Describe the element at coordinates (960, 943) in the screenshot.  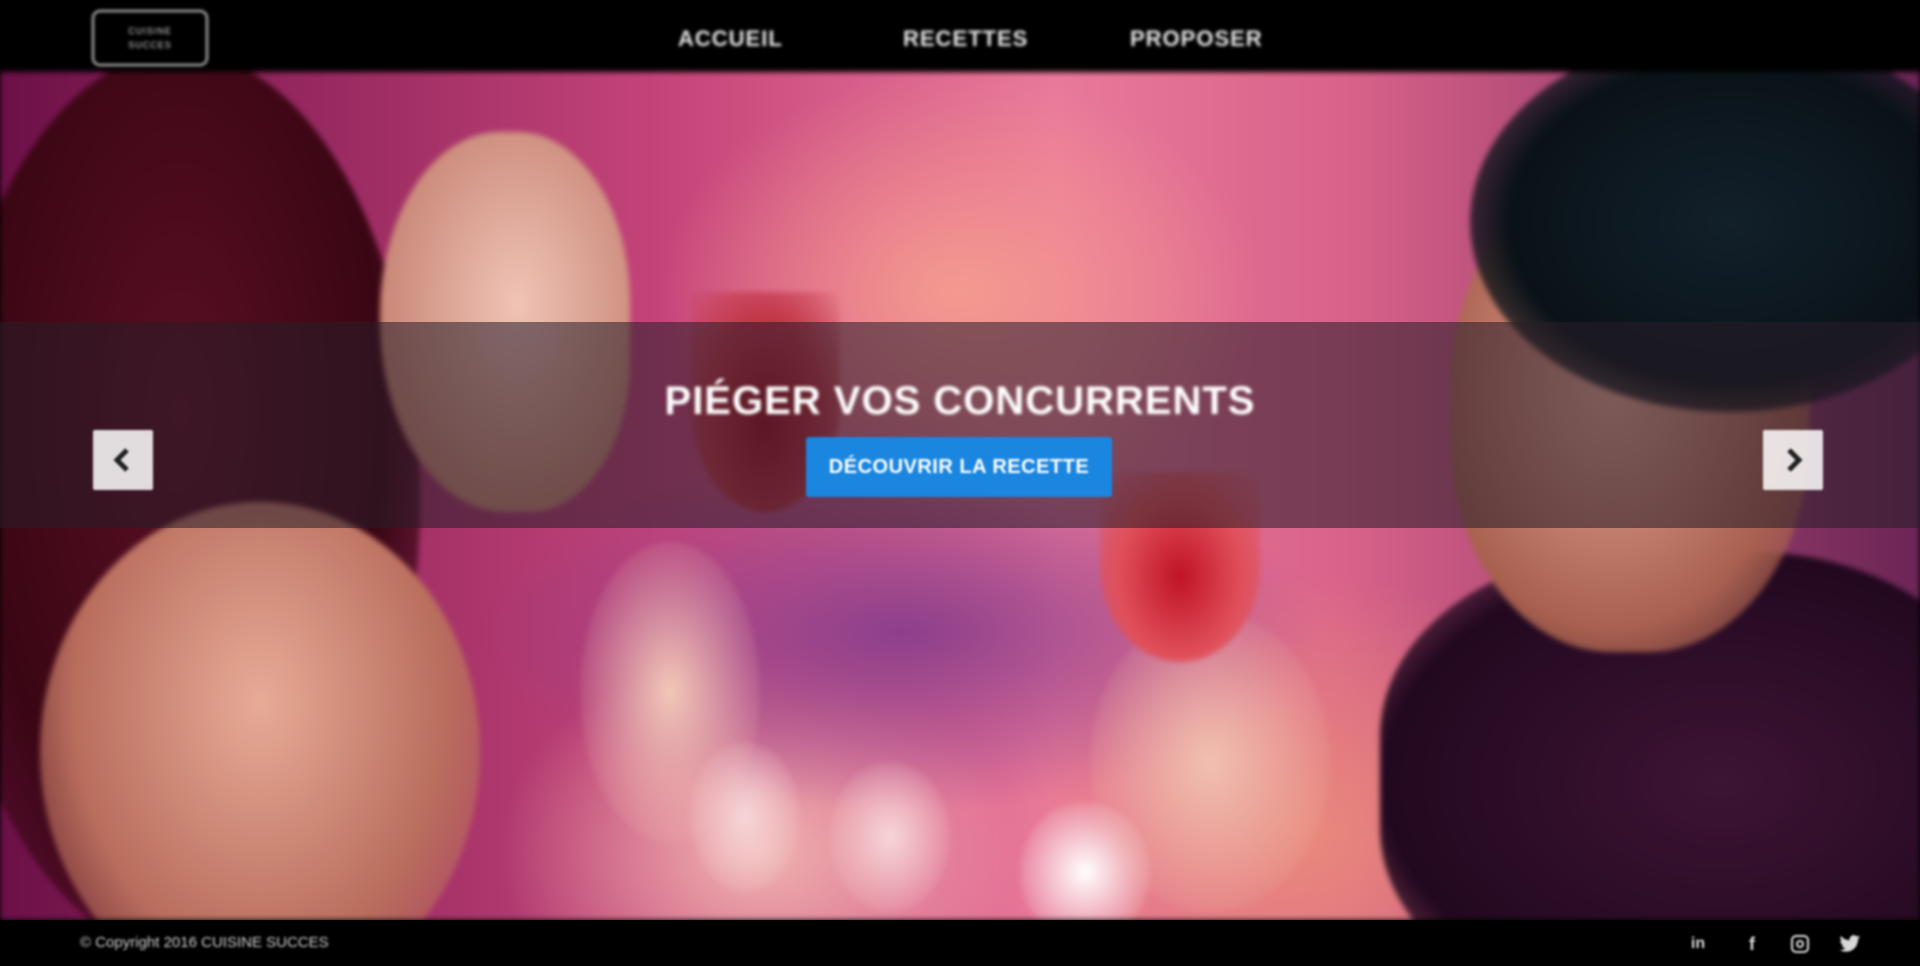
I see `site-footer: © Copyright 2016 CUISINE SUCCES in f` at that location.